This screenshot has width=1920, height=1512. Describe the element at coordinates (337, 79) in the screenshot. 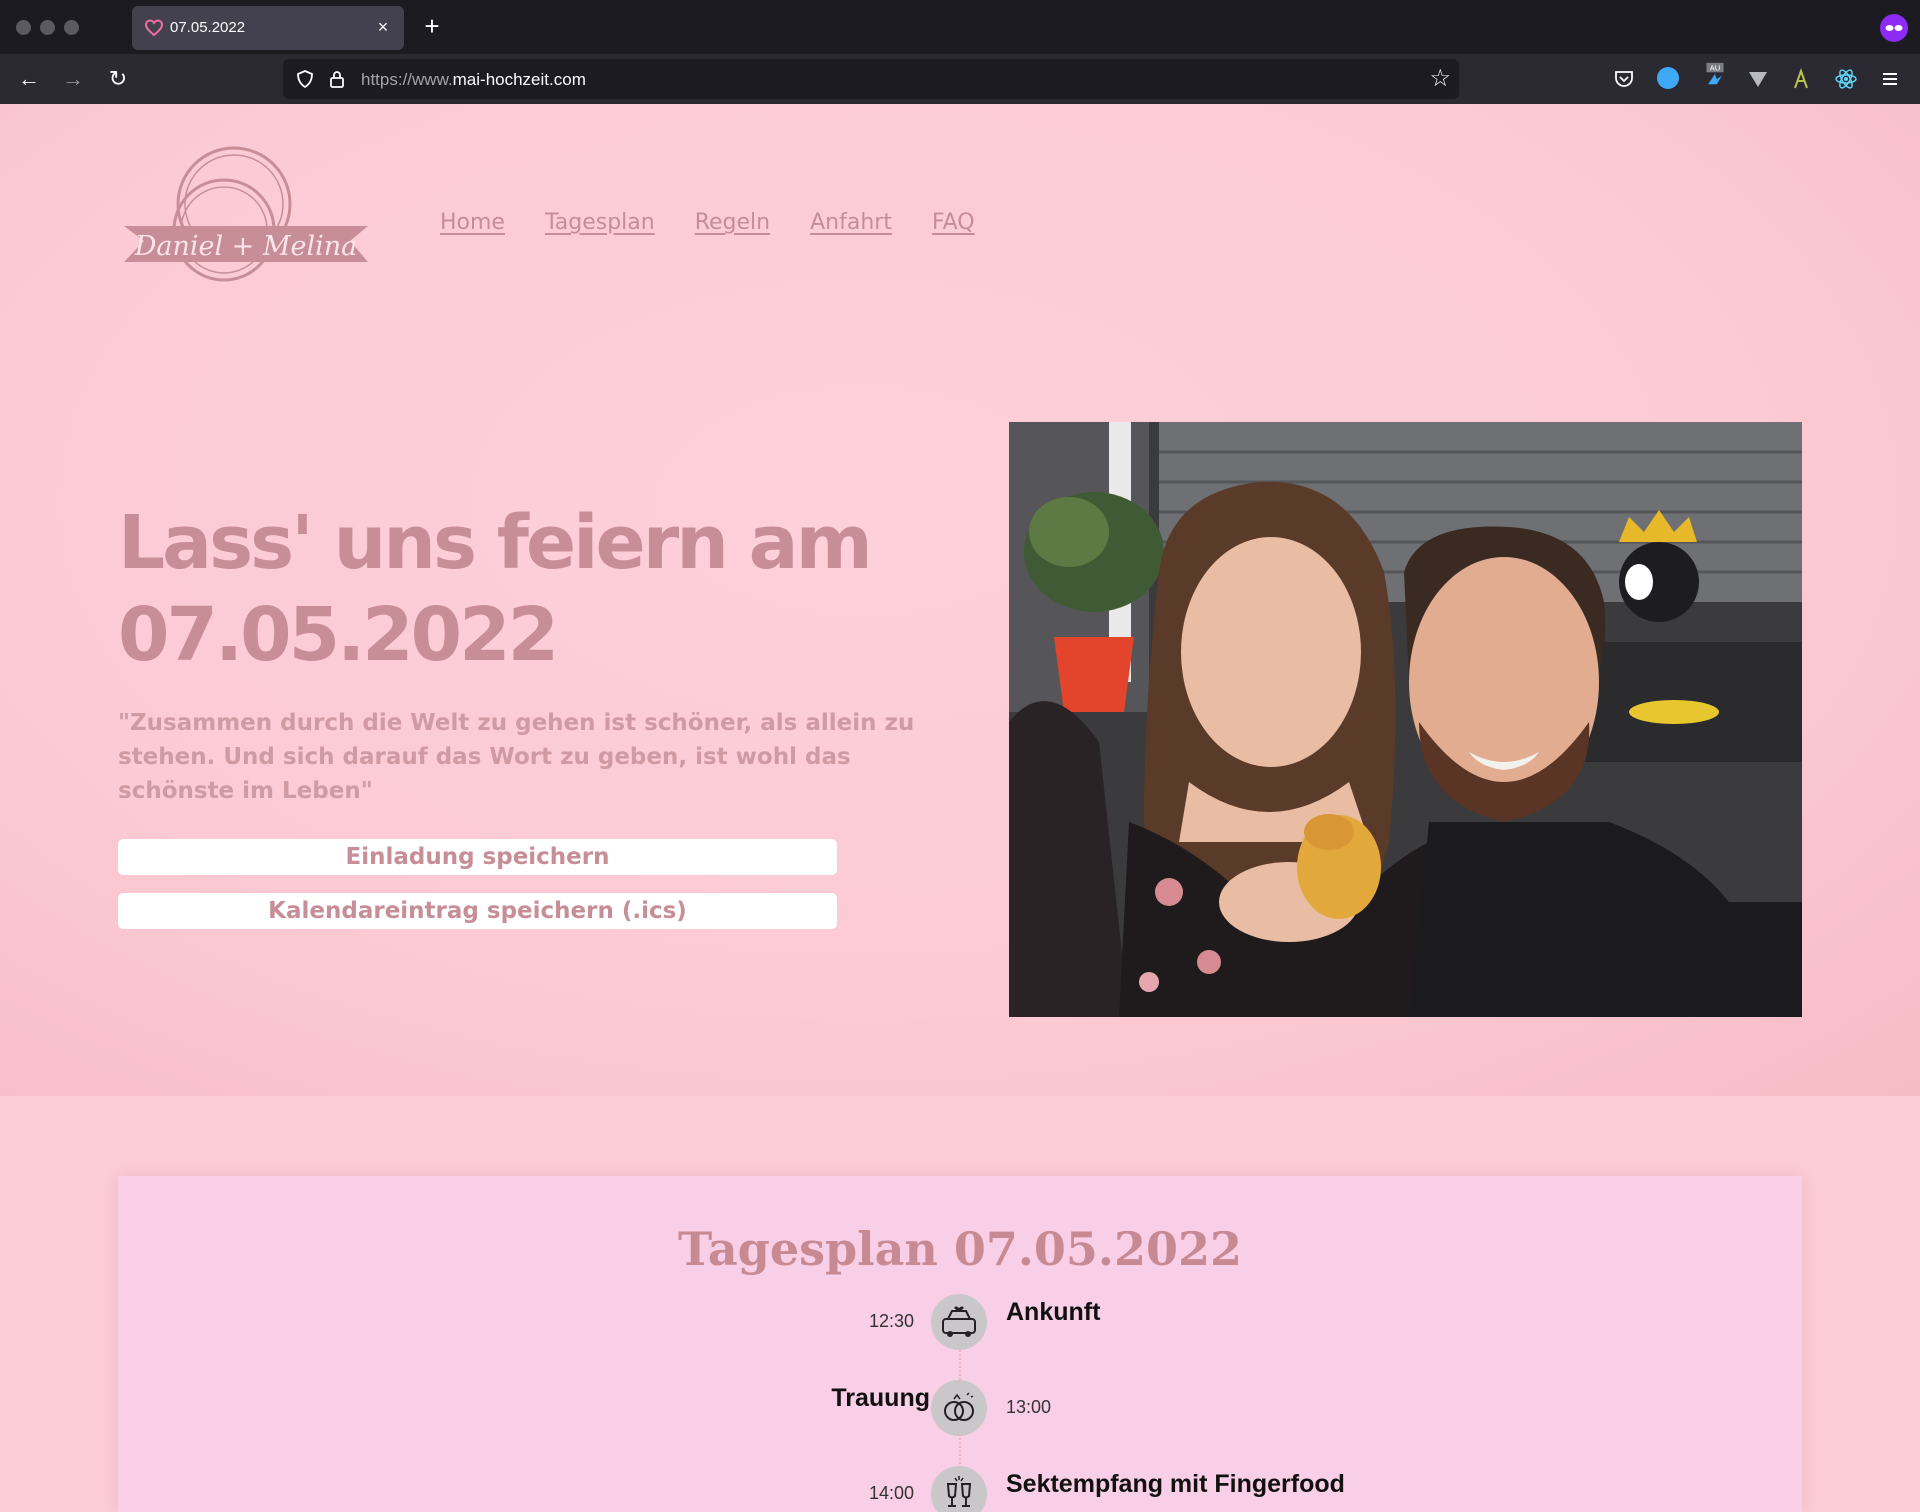

I see `lock-icon` at that location.